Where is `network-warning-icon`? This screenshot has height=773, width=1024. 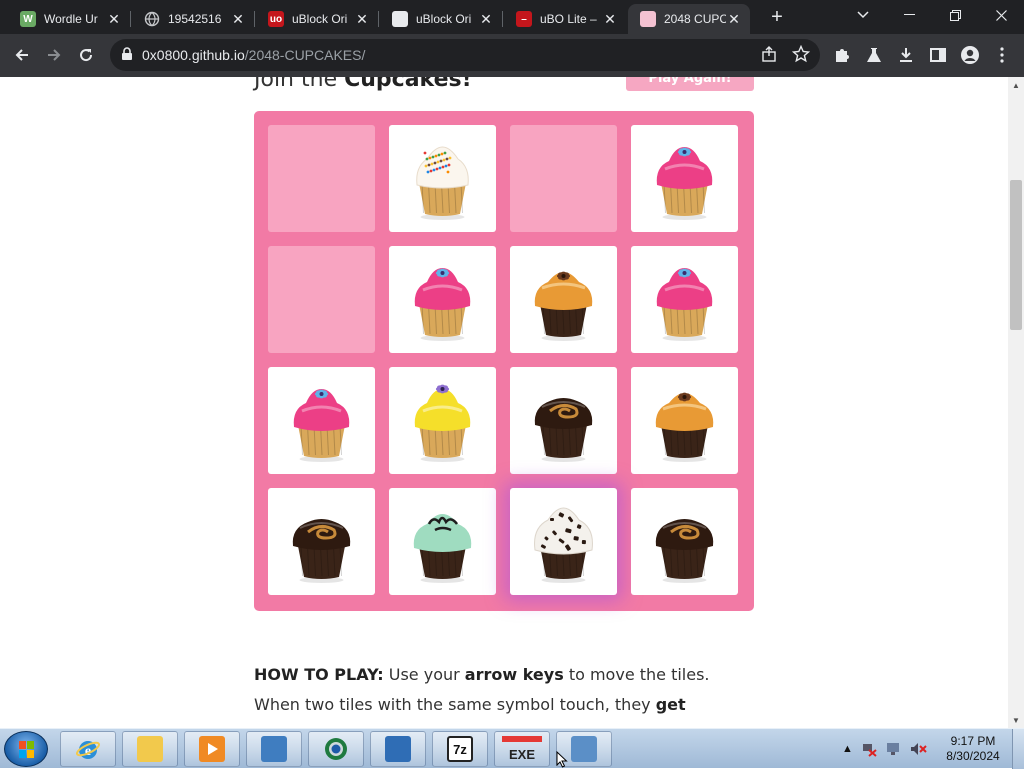 network-warning-icon is located at coordinates (869, 749).